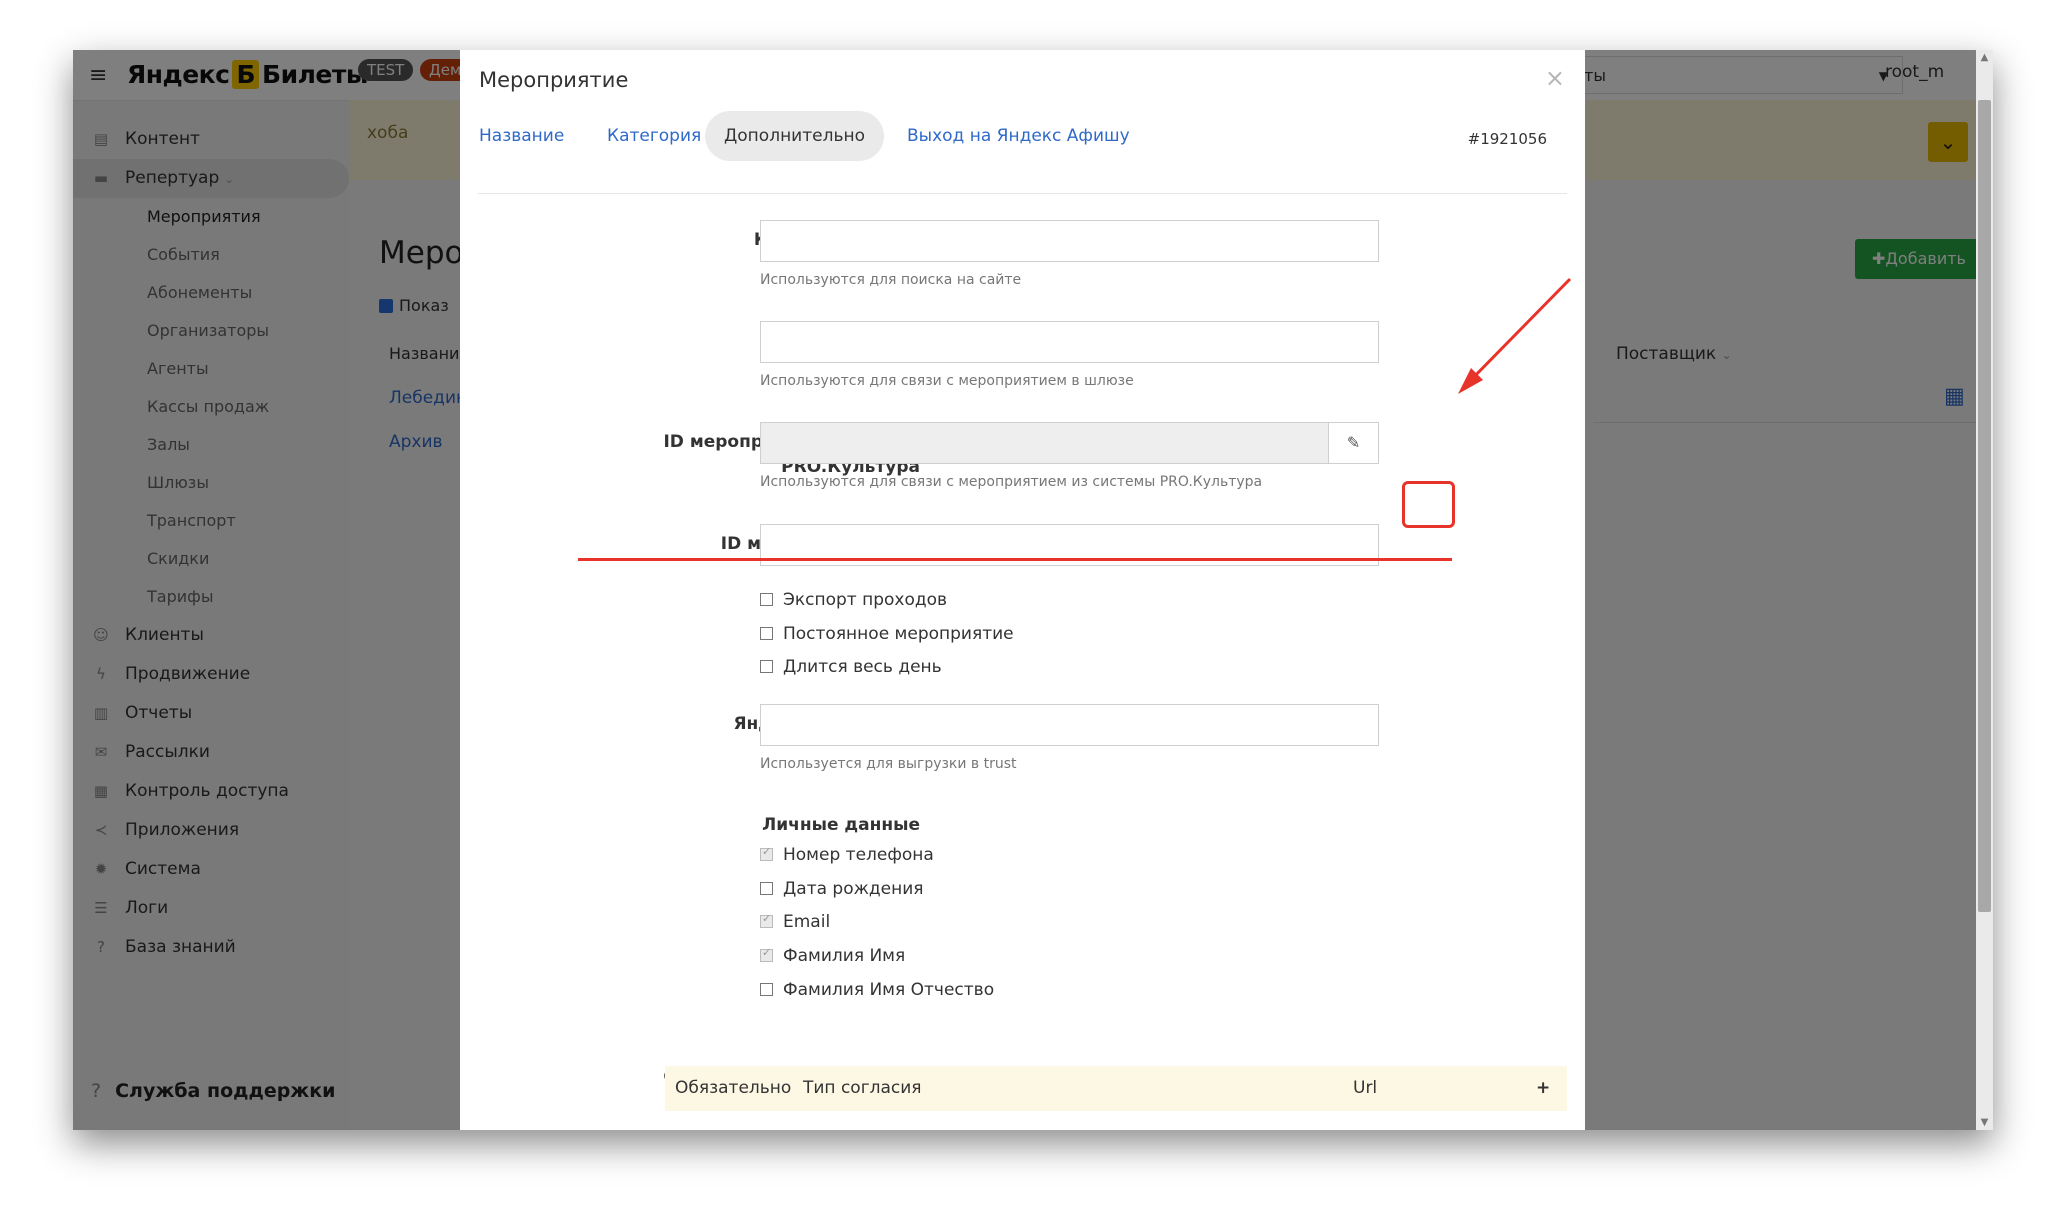 The width and height of the screenshot is (2066, 1223). What do you see at coordinates (1517, 332) in the screenshot?
I see `annotation-arrow-shaft` at bounding box center [1517, 332].